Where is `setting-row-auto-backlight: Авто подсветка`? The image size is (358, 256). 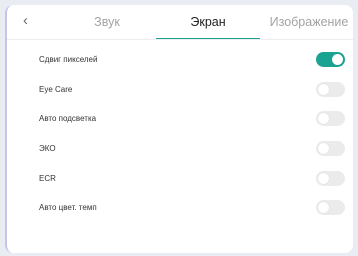 setting-row-auto-backlight: Авто подсветка is located at coordinates (180, 120).